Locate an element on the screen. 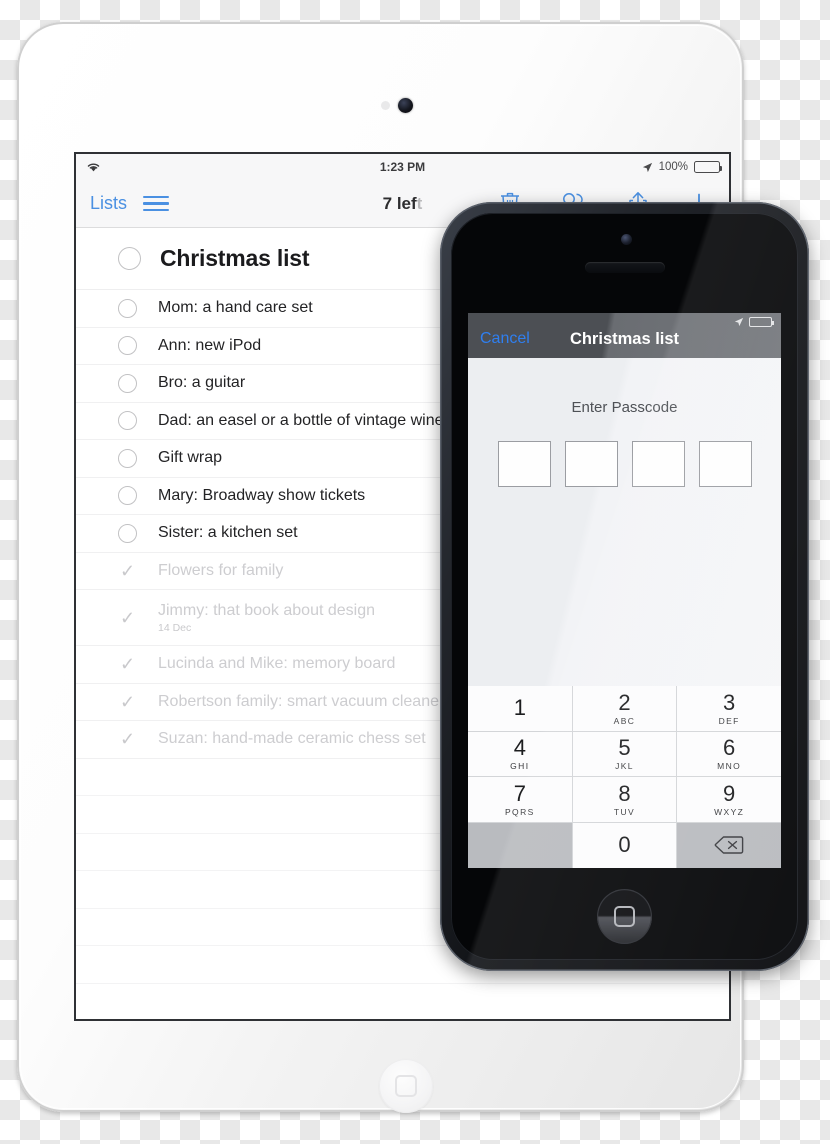  keypad-row: 7 PQRS 8 TUV 9 WXYZ is located at coordinates (624, 800).